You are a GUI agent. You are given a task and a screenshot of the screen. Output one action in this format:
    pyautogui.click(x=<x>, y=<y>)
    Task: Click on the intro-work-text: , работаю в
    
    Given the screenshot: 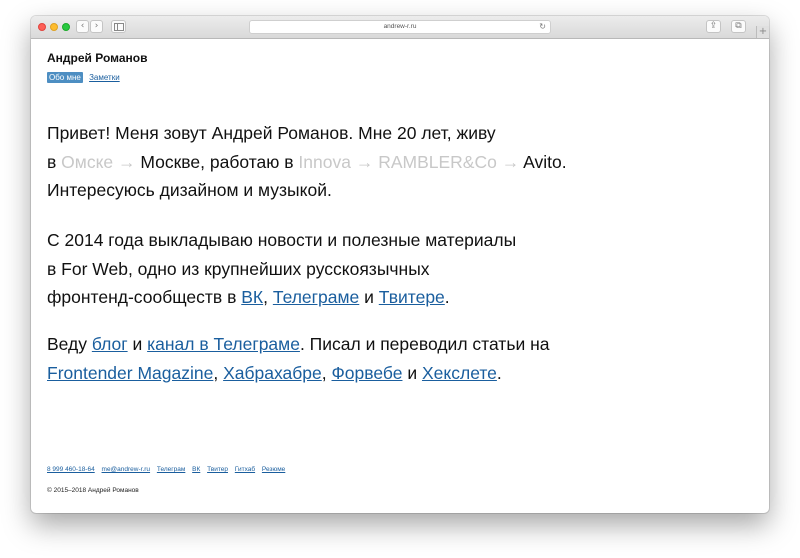 What is the action you would take?
    pyautogui.click(x=249, y=161)
    